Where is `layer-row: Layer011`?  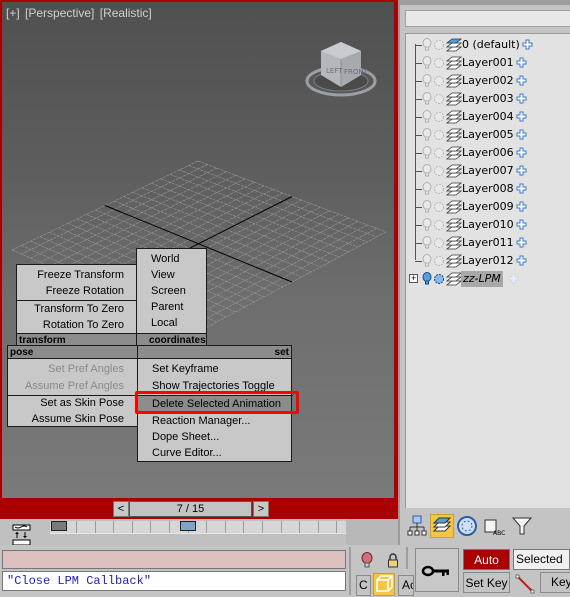 layer-row: Layer011 is located at coordinates (488, 243).